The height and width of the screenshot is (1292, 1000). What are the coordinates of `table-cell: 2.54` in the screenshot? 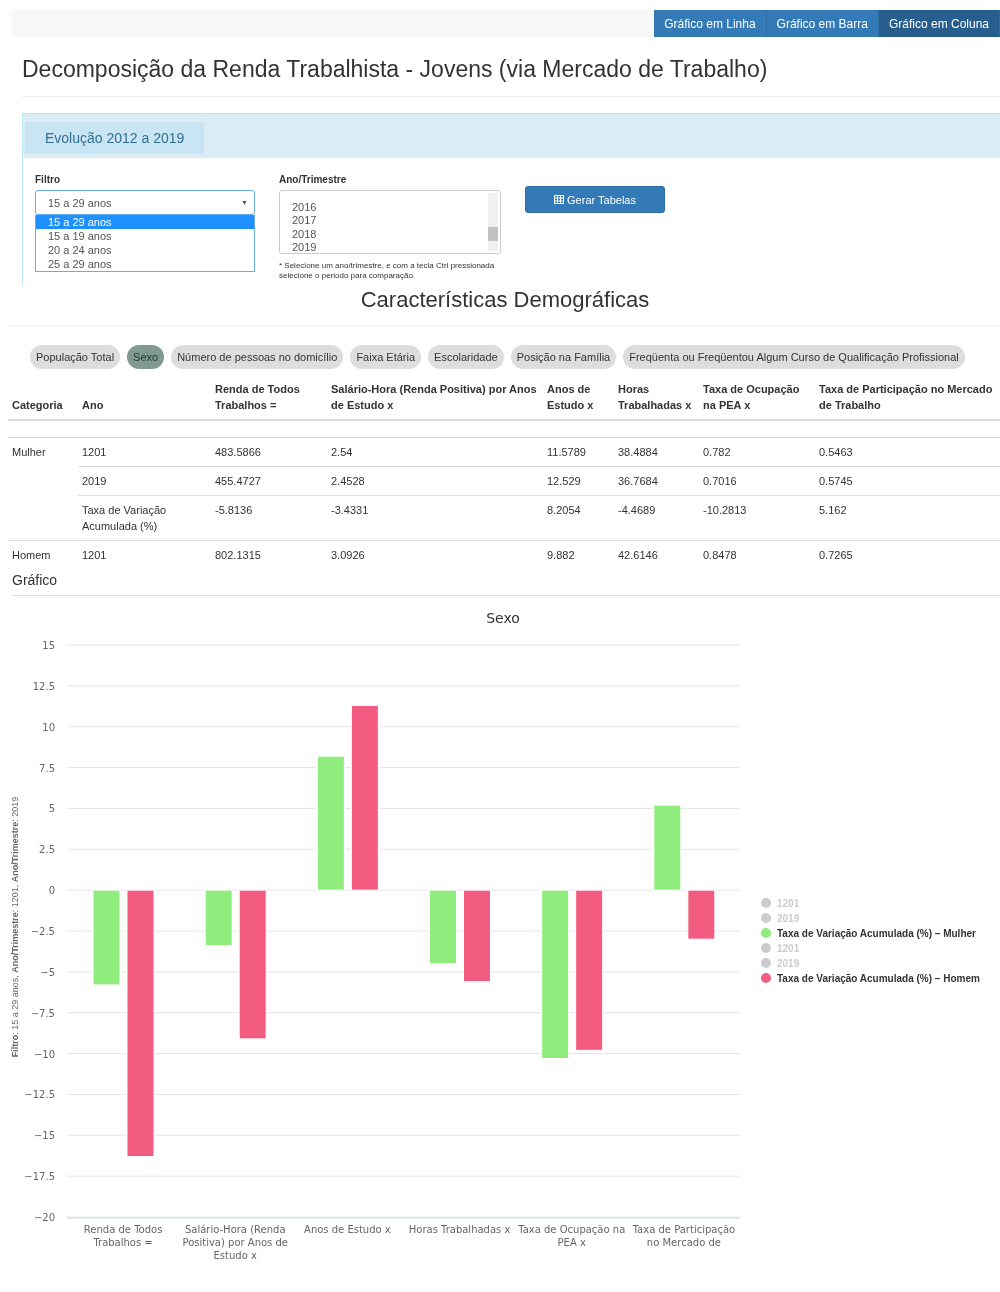 It's located at (342, 451).